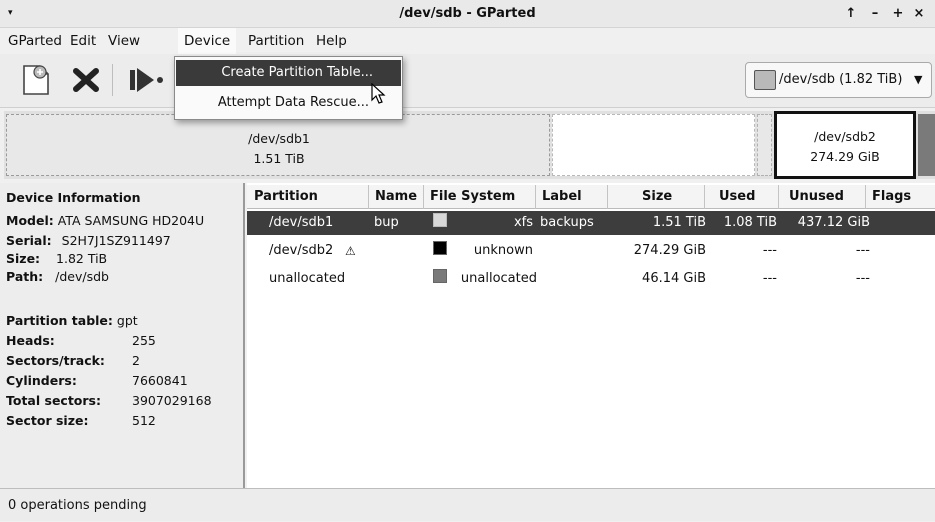 The image size is (935, 522). I want to click on maximize-button: +, so click(898, 14).